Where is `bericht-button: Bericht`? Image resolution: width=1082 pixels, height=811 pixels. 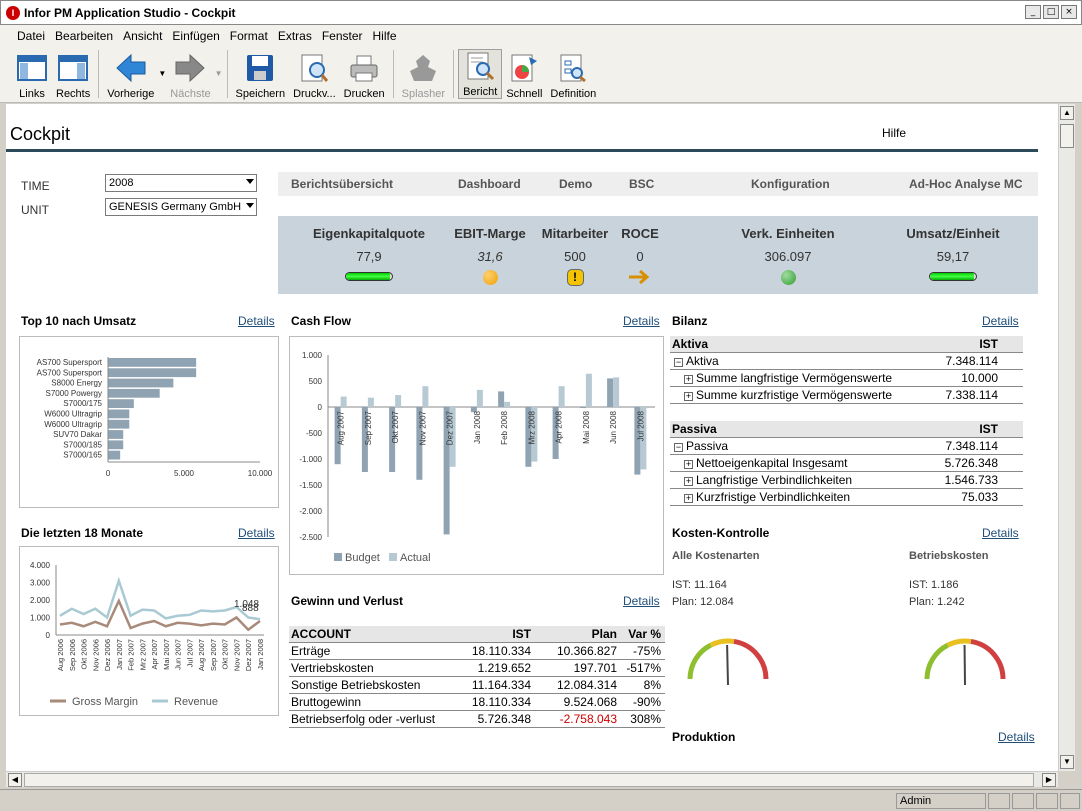
bericht-button: Bericht is located at coordinates (480, 74).